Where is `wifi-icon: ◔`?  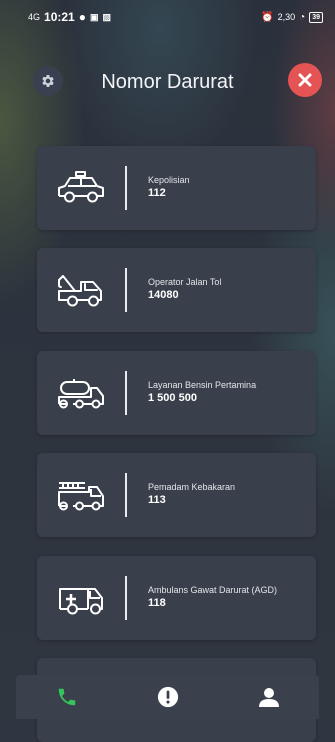
wifi-icon: ◔ is located at coordinates (302, 17).